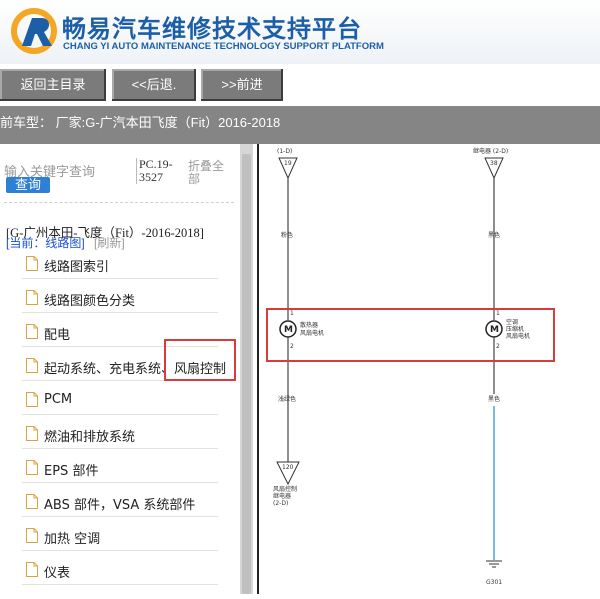 The image size is (600, 599). I want to click on current-section: [当前：线路图], so click(45, 243).